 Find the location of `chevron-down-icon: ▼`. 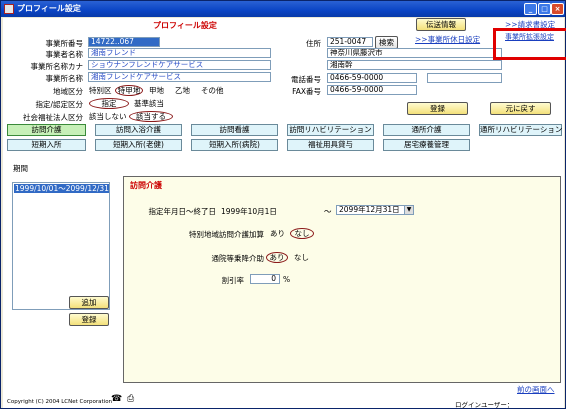

chevron-down-icon: ▼ is located at coordinates (408, 210).